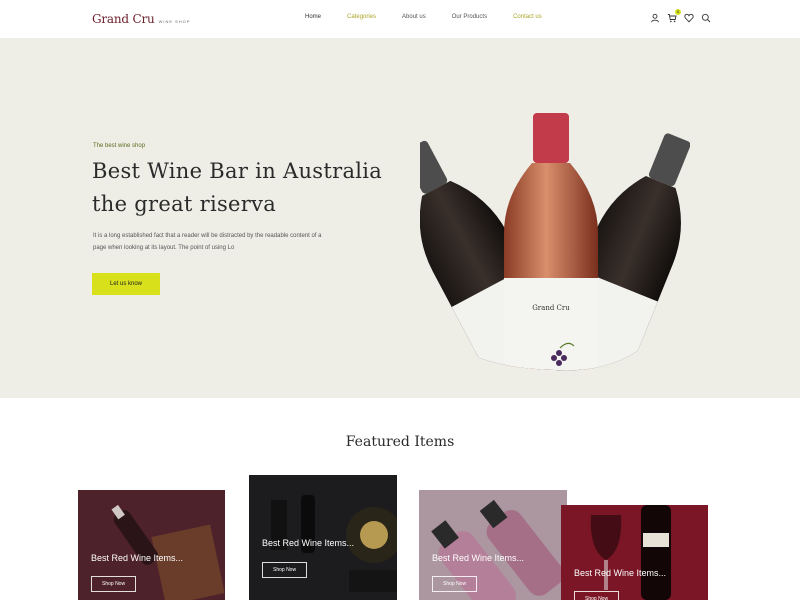 The height and width of the screenshot is (600, 800). I want to click on nav-item-home: Home, so click(313, 17).